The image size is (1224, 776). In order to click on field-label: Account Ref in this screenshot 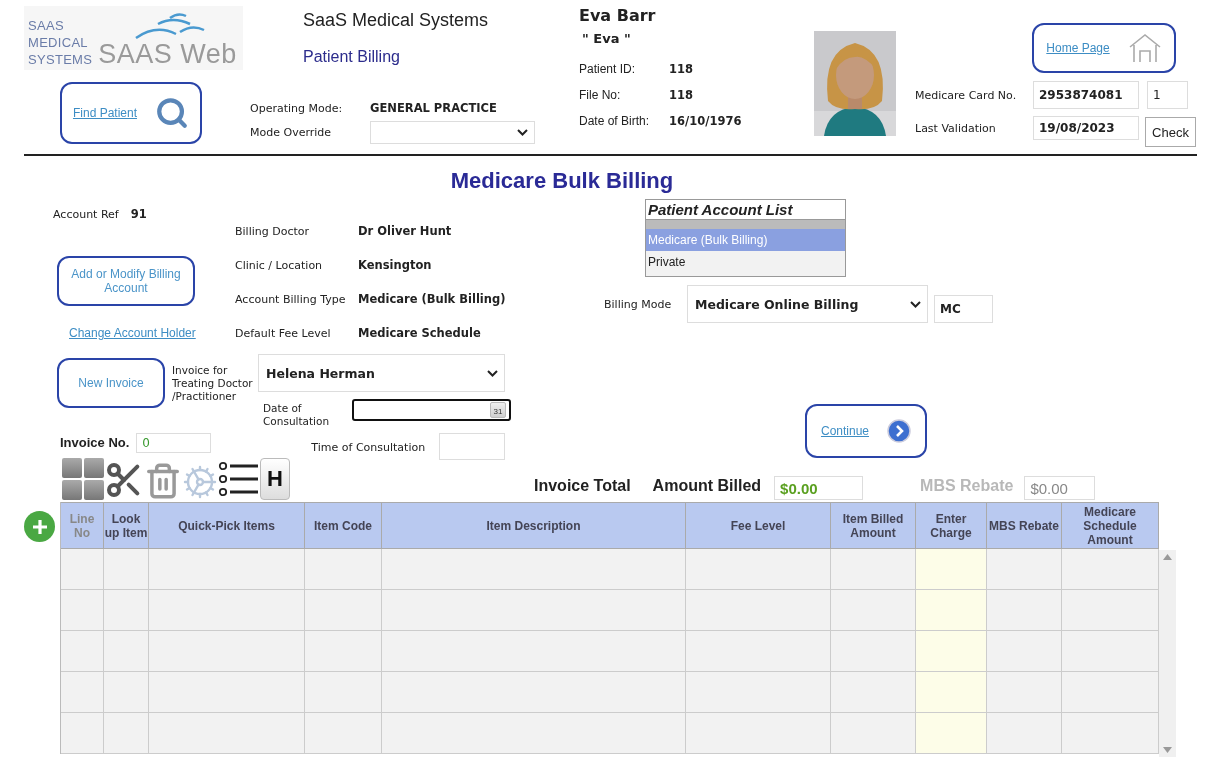, I will do `click(86, 214)`.